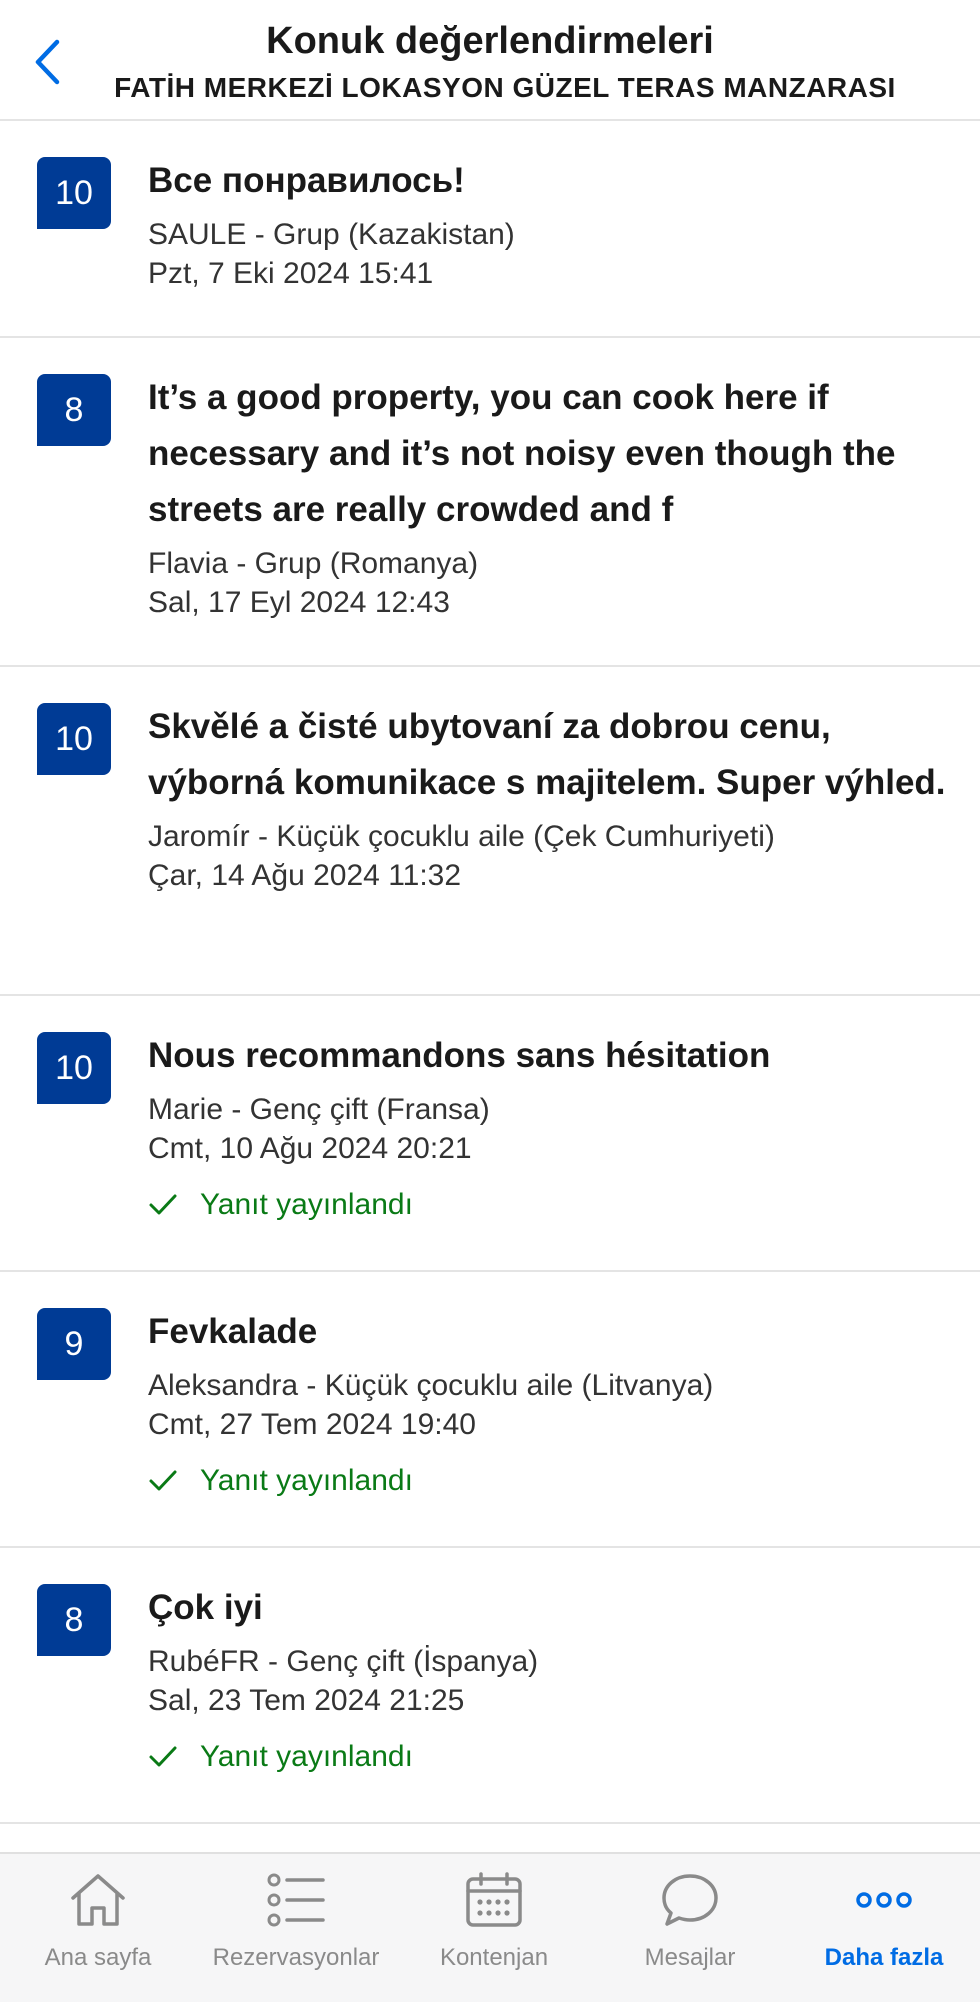  I want to click on tab-label: Daha fazla, so click(884, 1957).